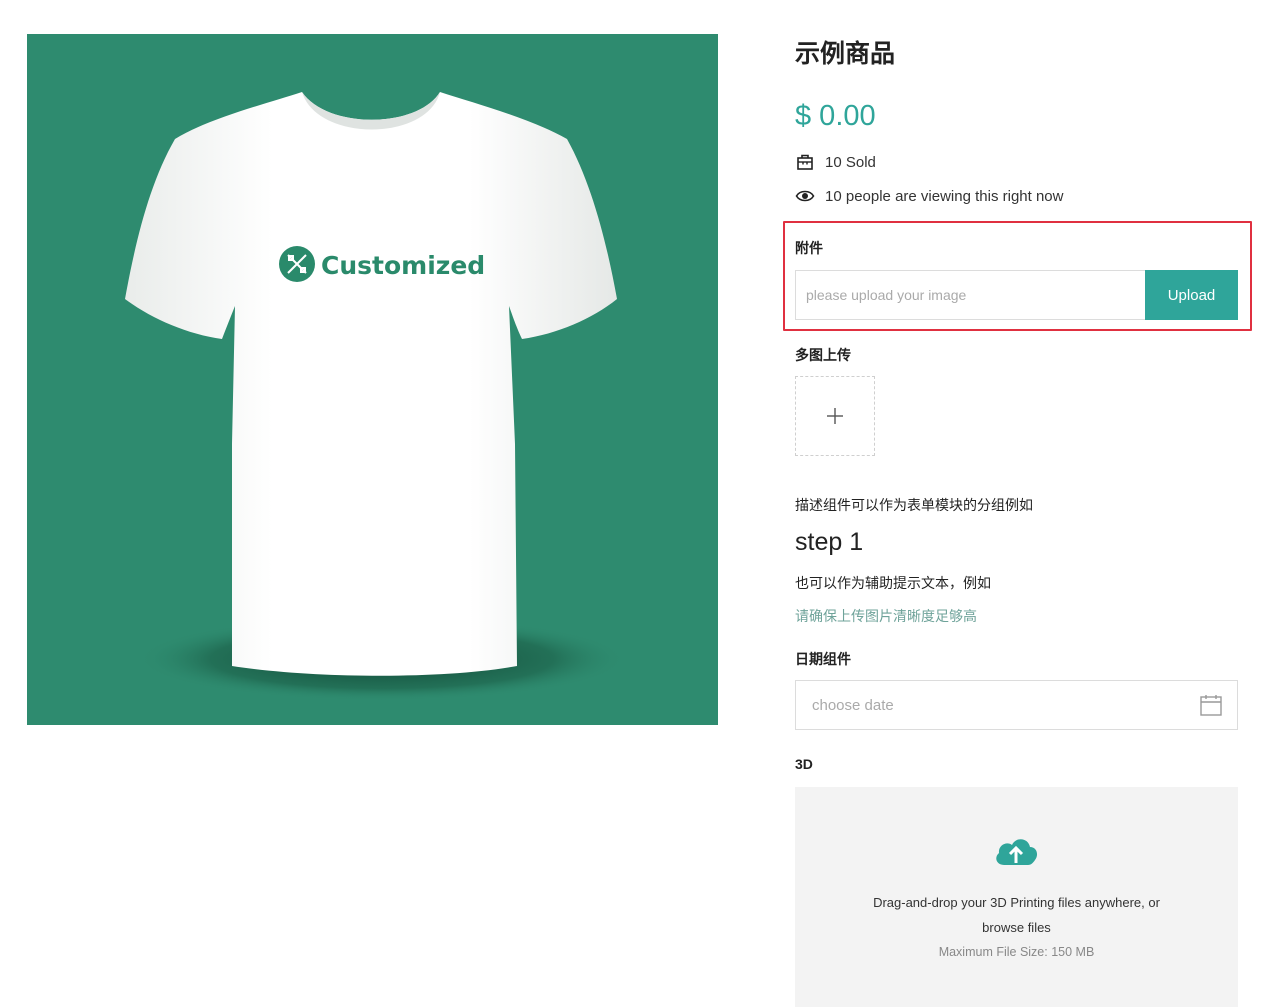 This screenshot has width=1280, height=1007. What do you see at coordinates (809, 249) in the screenshot?
I see `attachment-label: 附件` at bounding box center [809, 249].